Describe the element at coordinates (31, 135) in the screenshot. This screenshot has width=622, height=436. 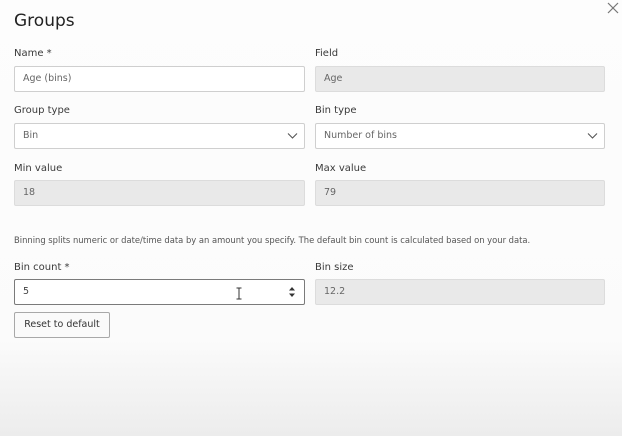
I see `group-type-selected-value: Bin` at that location.